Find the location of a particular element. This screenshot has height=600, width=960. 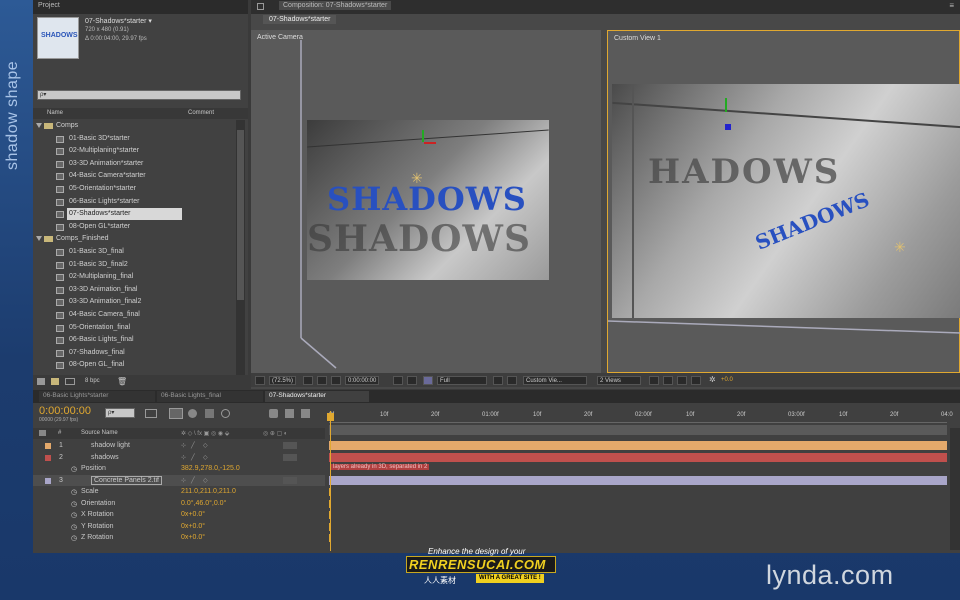

y-axis-gizmo is located at coordinates (423, 136).